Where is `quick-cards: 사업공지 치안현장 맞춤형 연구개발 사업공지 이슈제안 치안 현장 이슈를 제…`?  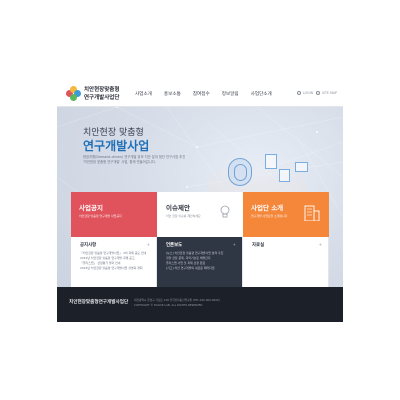 quick-cards: 사업공지 치안현장 맞춤형 연구개발 사업공지 이슈제안 치안 현장 이슈를 제… is located at coordinates (200, 214).